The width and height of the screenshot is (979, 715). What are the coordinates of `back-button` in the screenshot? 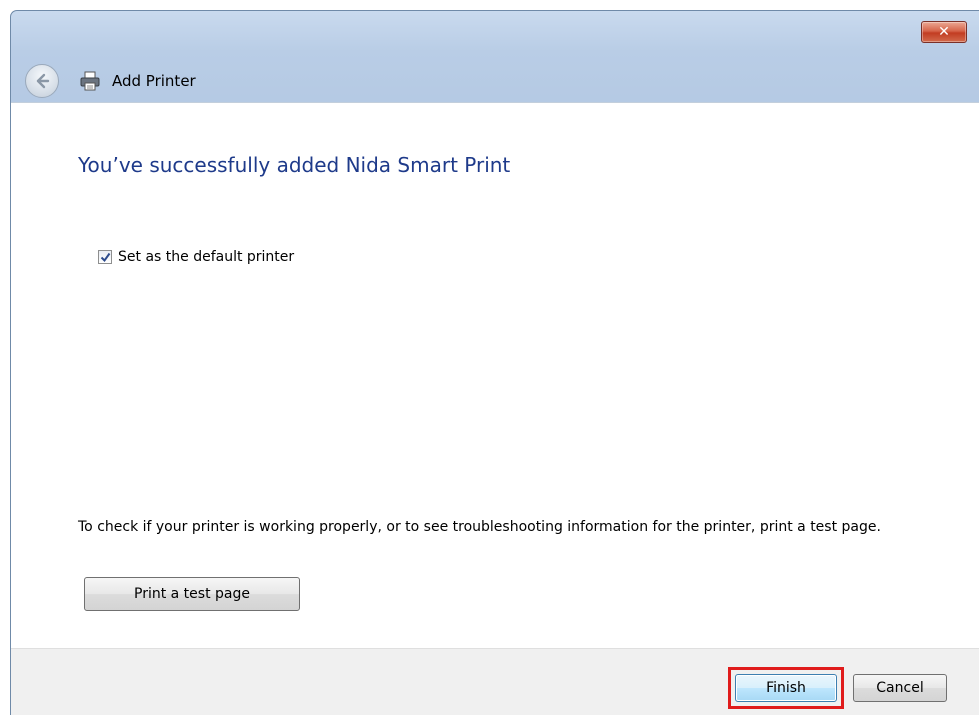 It's located at (42, 81).